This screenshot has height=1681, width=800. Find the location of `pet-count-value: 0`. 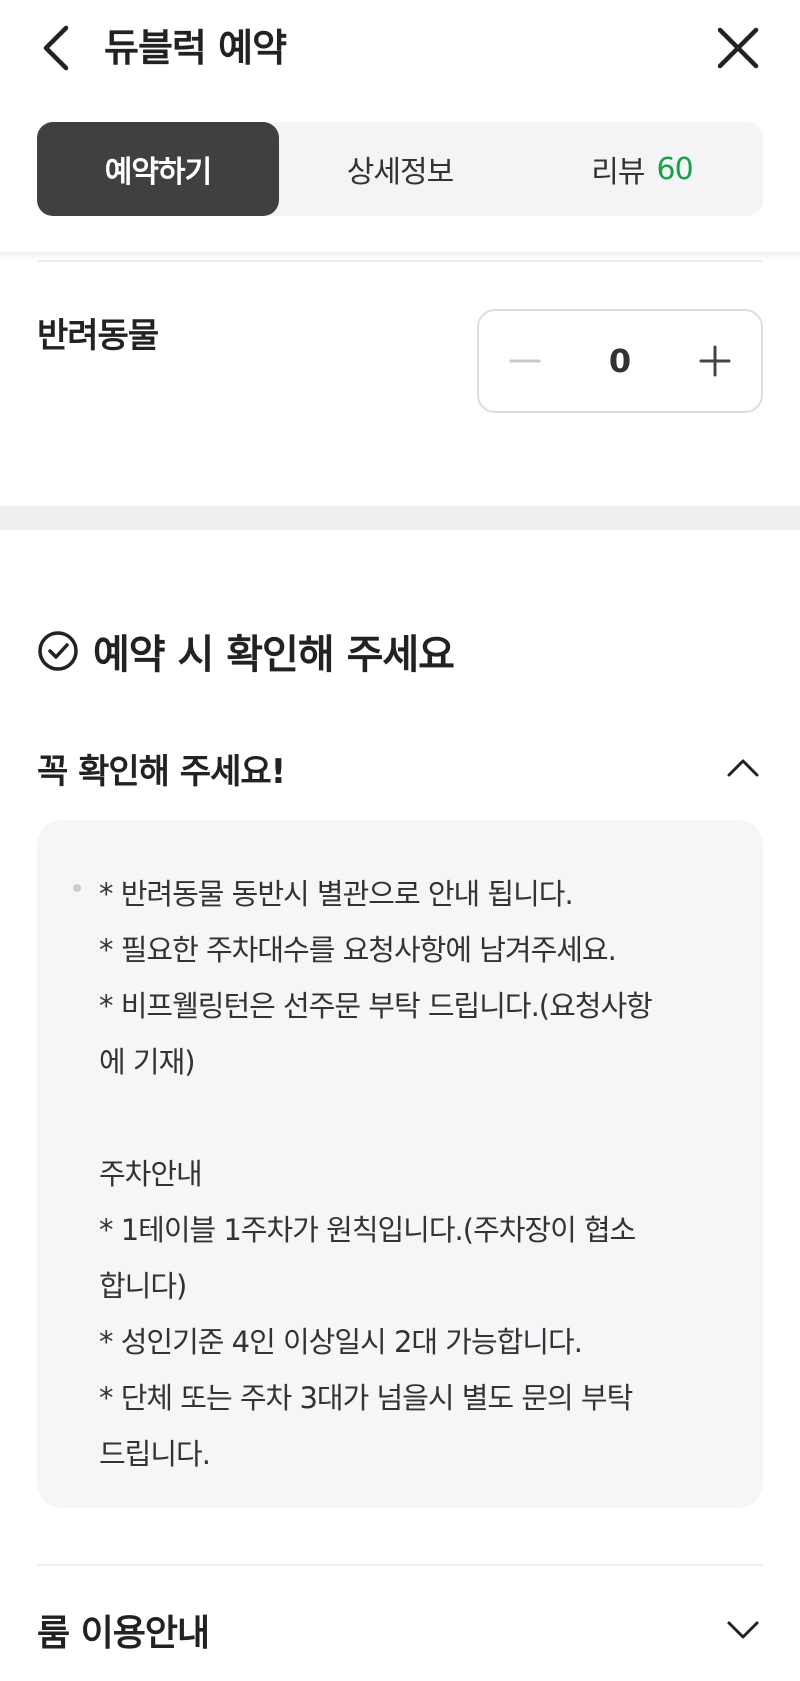

pet-count-value: 0 is located at coordinates (620, 361).